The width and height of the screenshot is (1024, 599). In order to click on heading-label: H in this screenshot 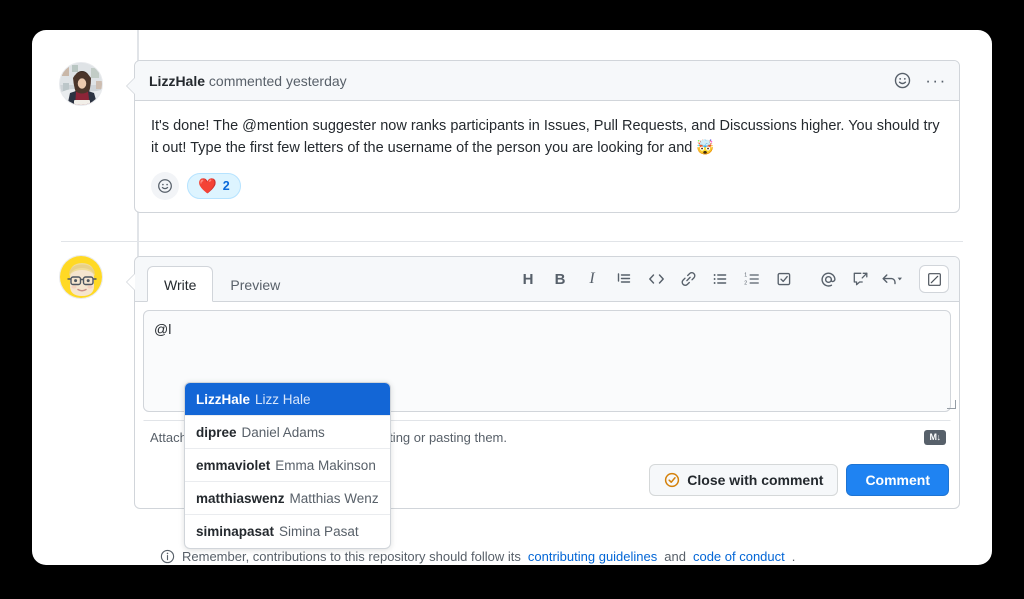, I will do `click(528, 279)`.